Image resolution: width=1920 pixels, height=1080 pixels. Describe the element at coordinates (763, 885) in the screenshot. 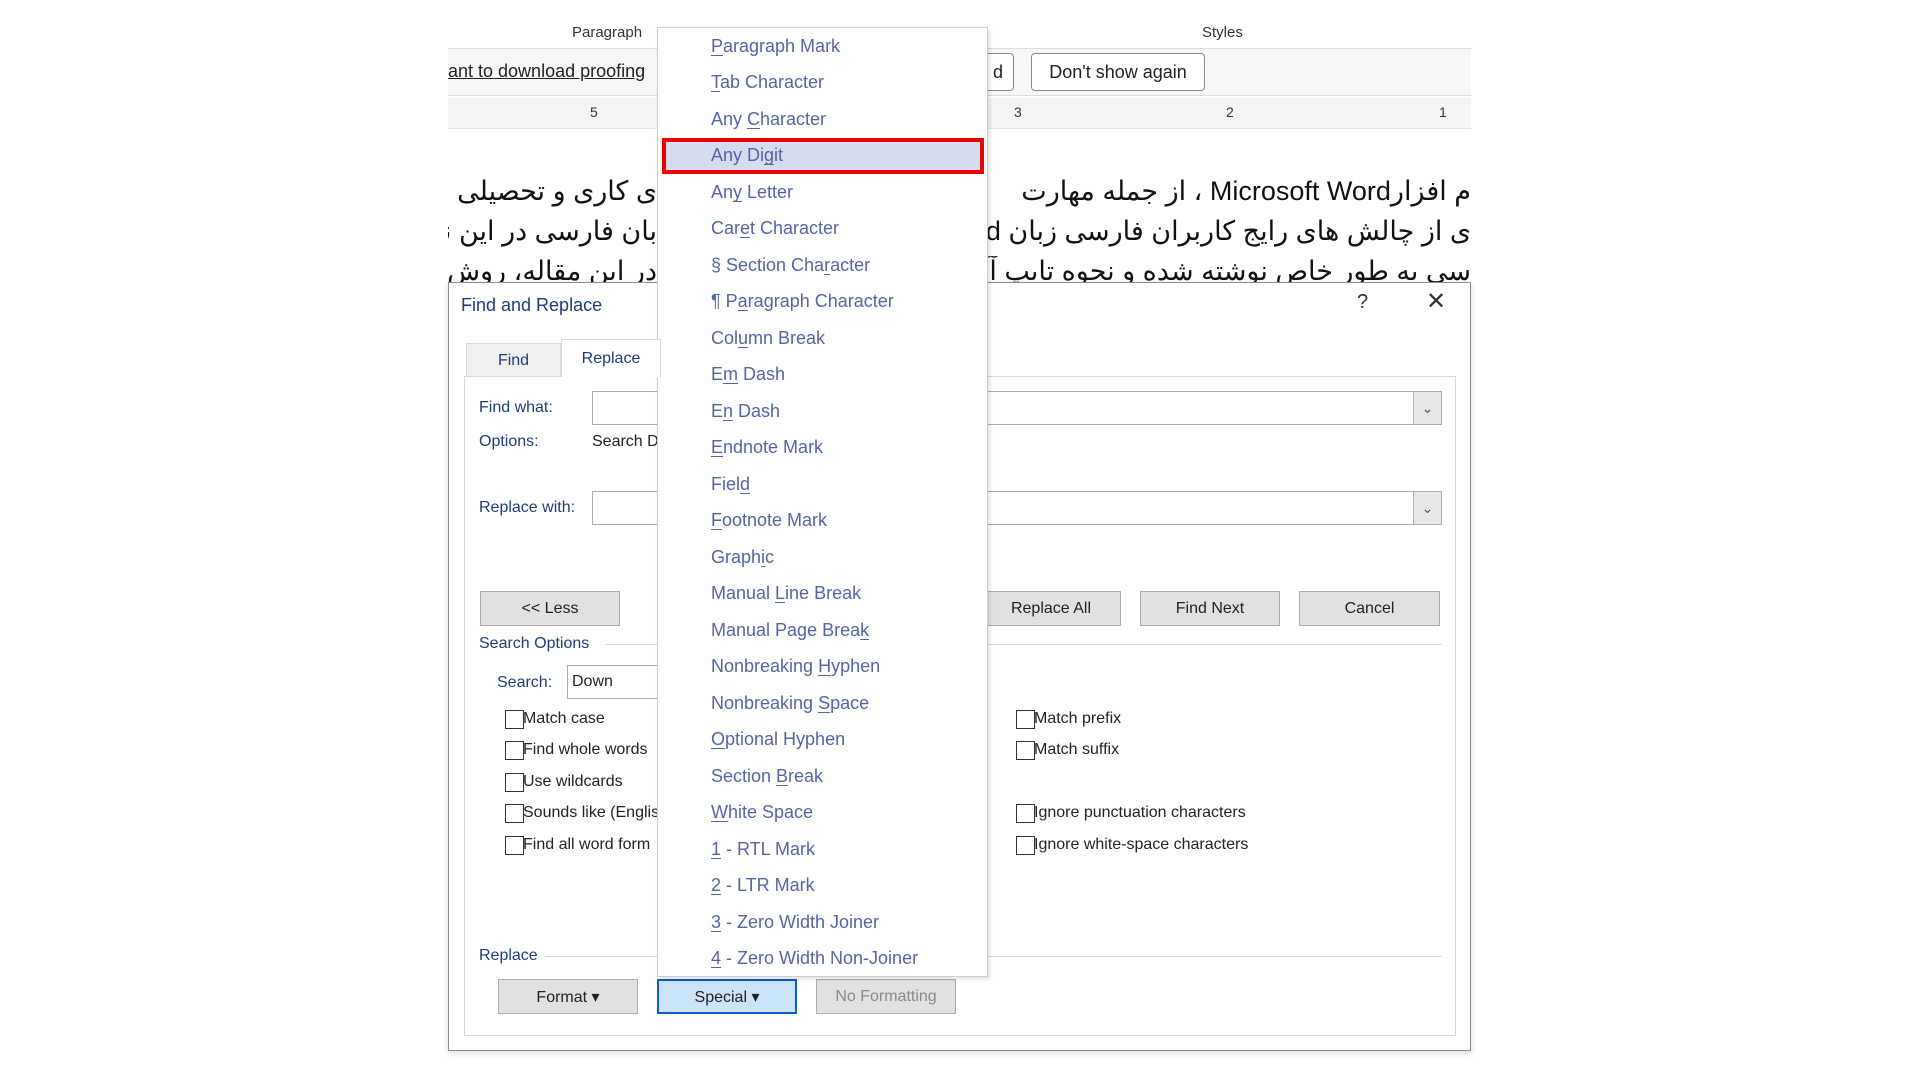

I see `special-menu-item-label: 2 - LTR Mark` at that location.